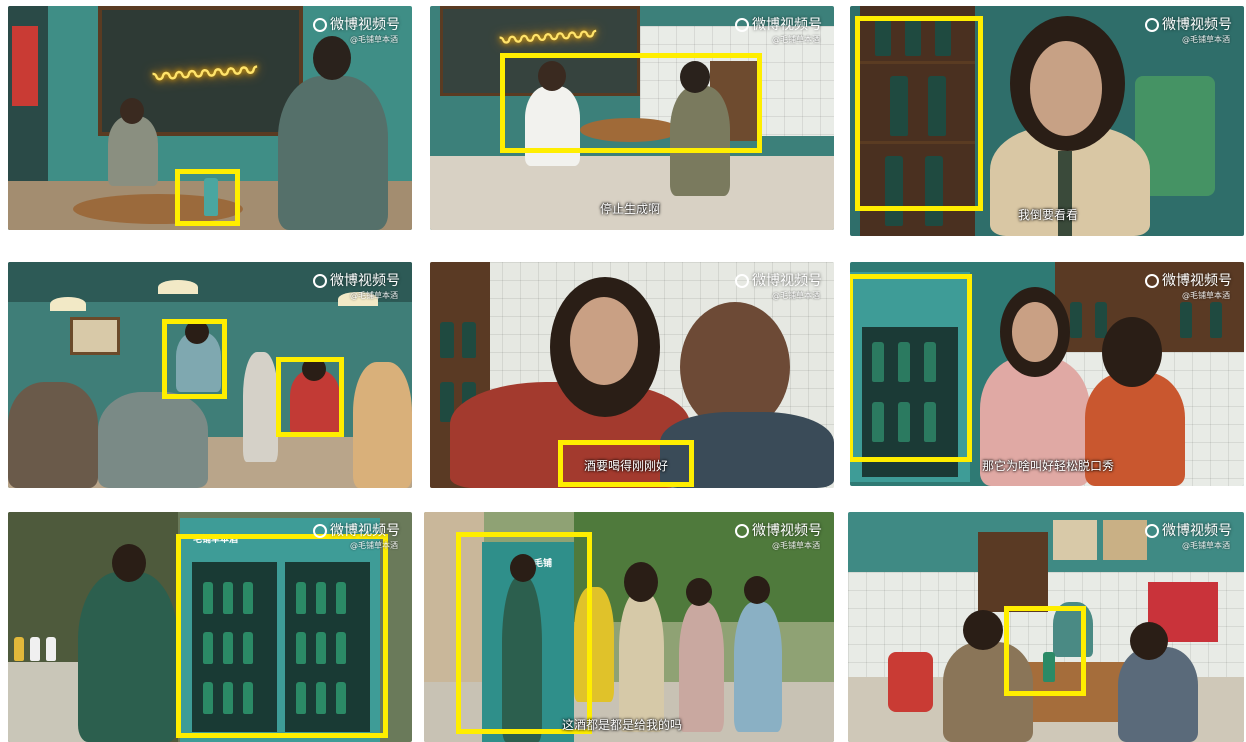 This screenshot has width=1246, height=742. What do you see at coordinates (153, 440) in the screenshot?
I see `crowd-center` at bounding box center [153, 440].